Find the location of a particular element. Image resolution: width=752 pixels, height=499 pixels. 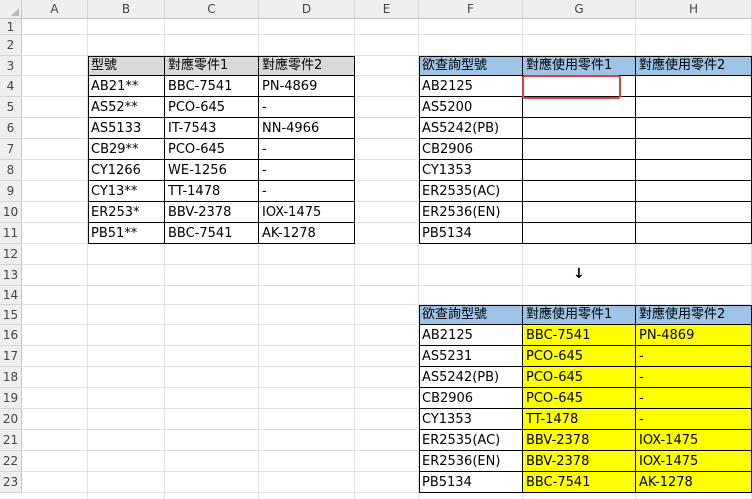

table1-cell: AK-1278 is located at coordinates (307, 233).